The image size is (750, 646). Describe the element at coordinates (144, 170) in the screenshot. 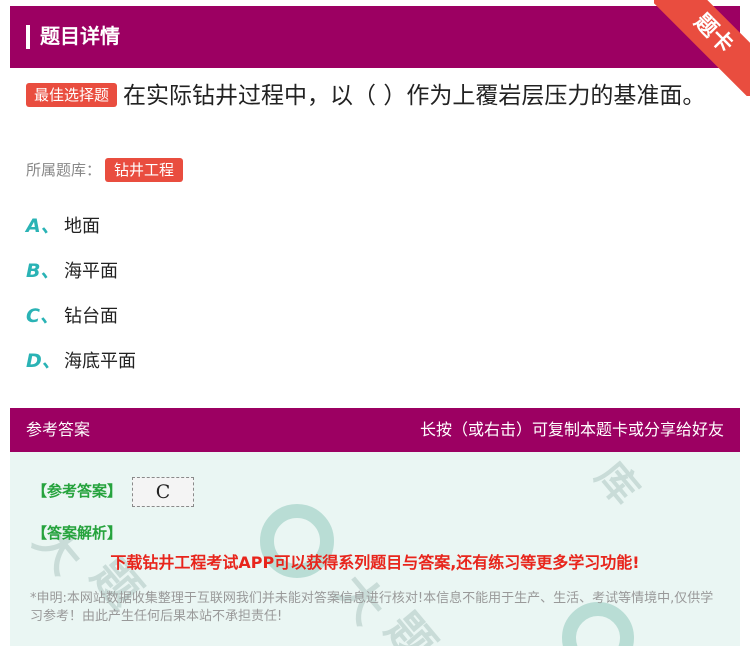

I see `bank-tag: 钻井工程` at that location.